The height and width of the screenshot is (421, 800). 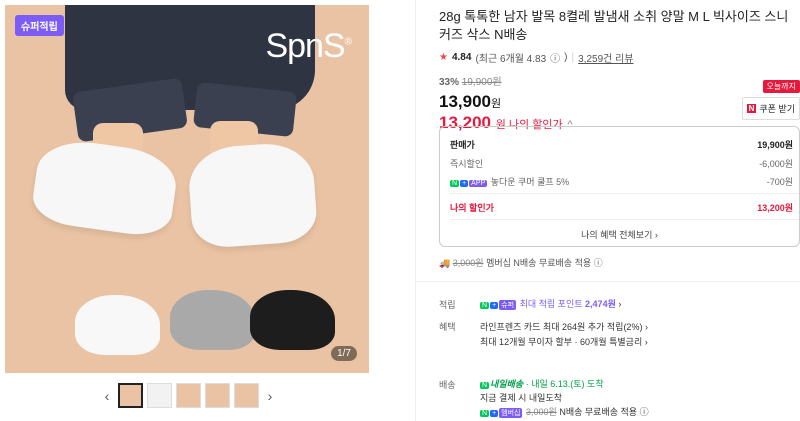 I want to click on thumb-next-arrow-icon: ›, so click(x=270, y=396).